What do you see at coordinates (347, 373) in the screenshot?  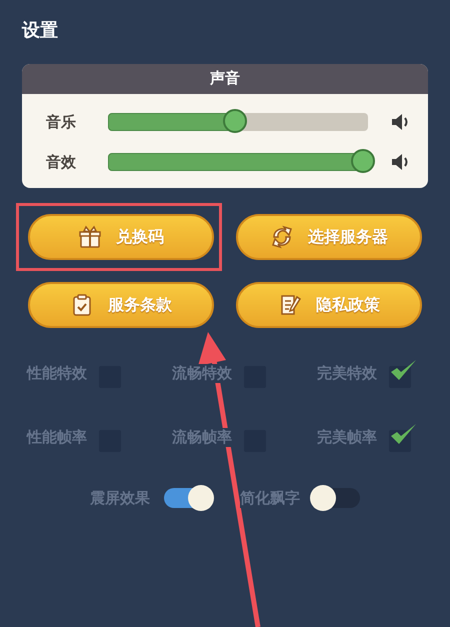 I see `option-label: 完美特效` at bounding box center [347, 373].